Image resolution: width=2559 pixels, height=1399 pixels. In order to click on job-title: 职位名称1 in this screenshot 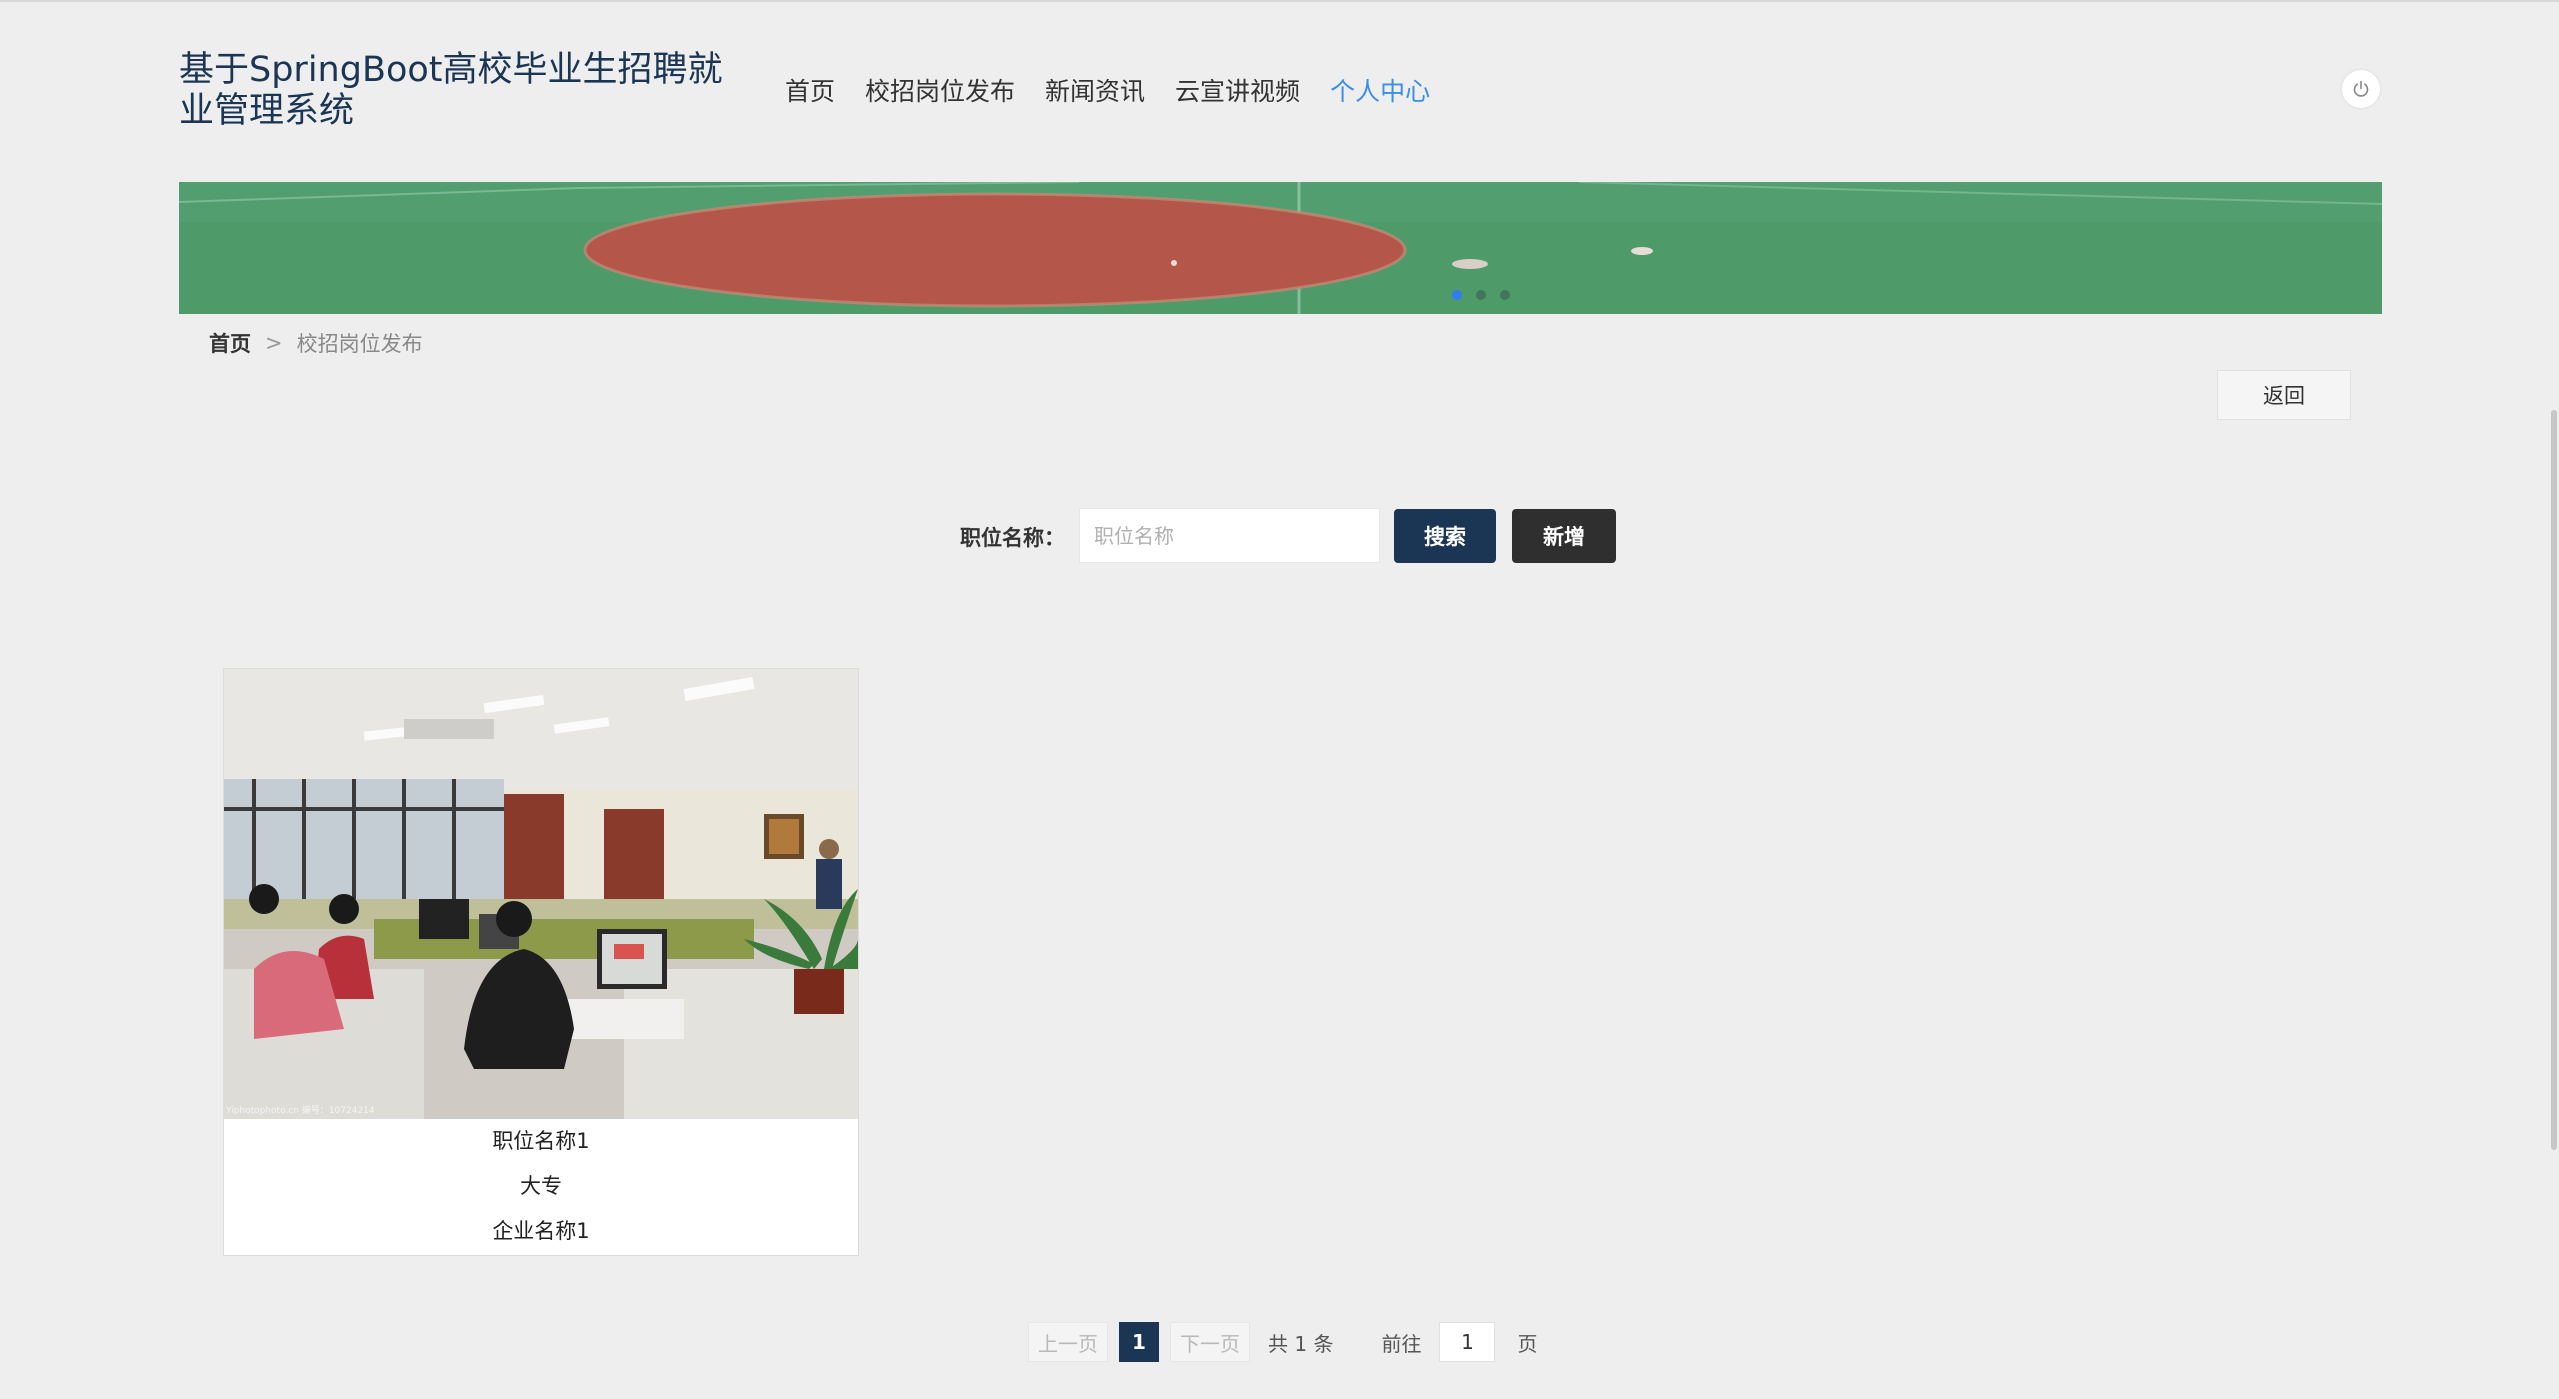, I will do `click(541, 1141)`.